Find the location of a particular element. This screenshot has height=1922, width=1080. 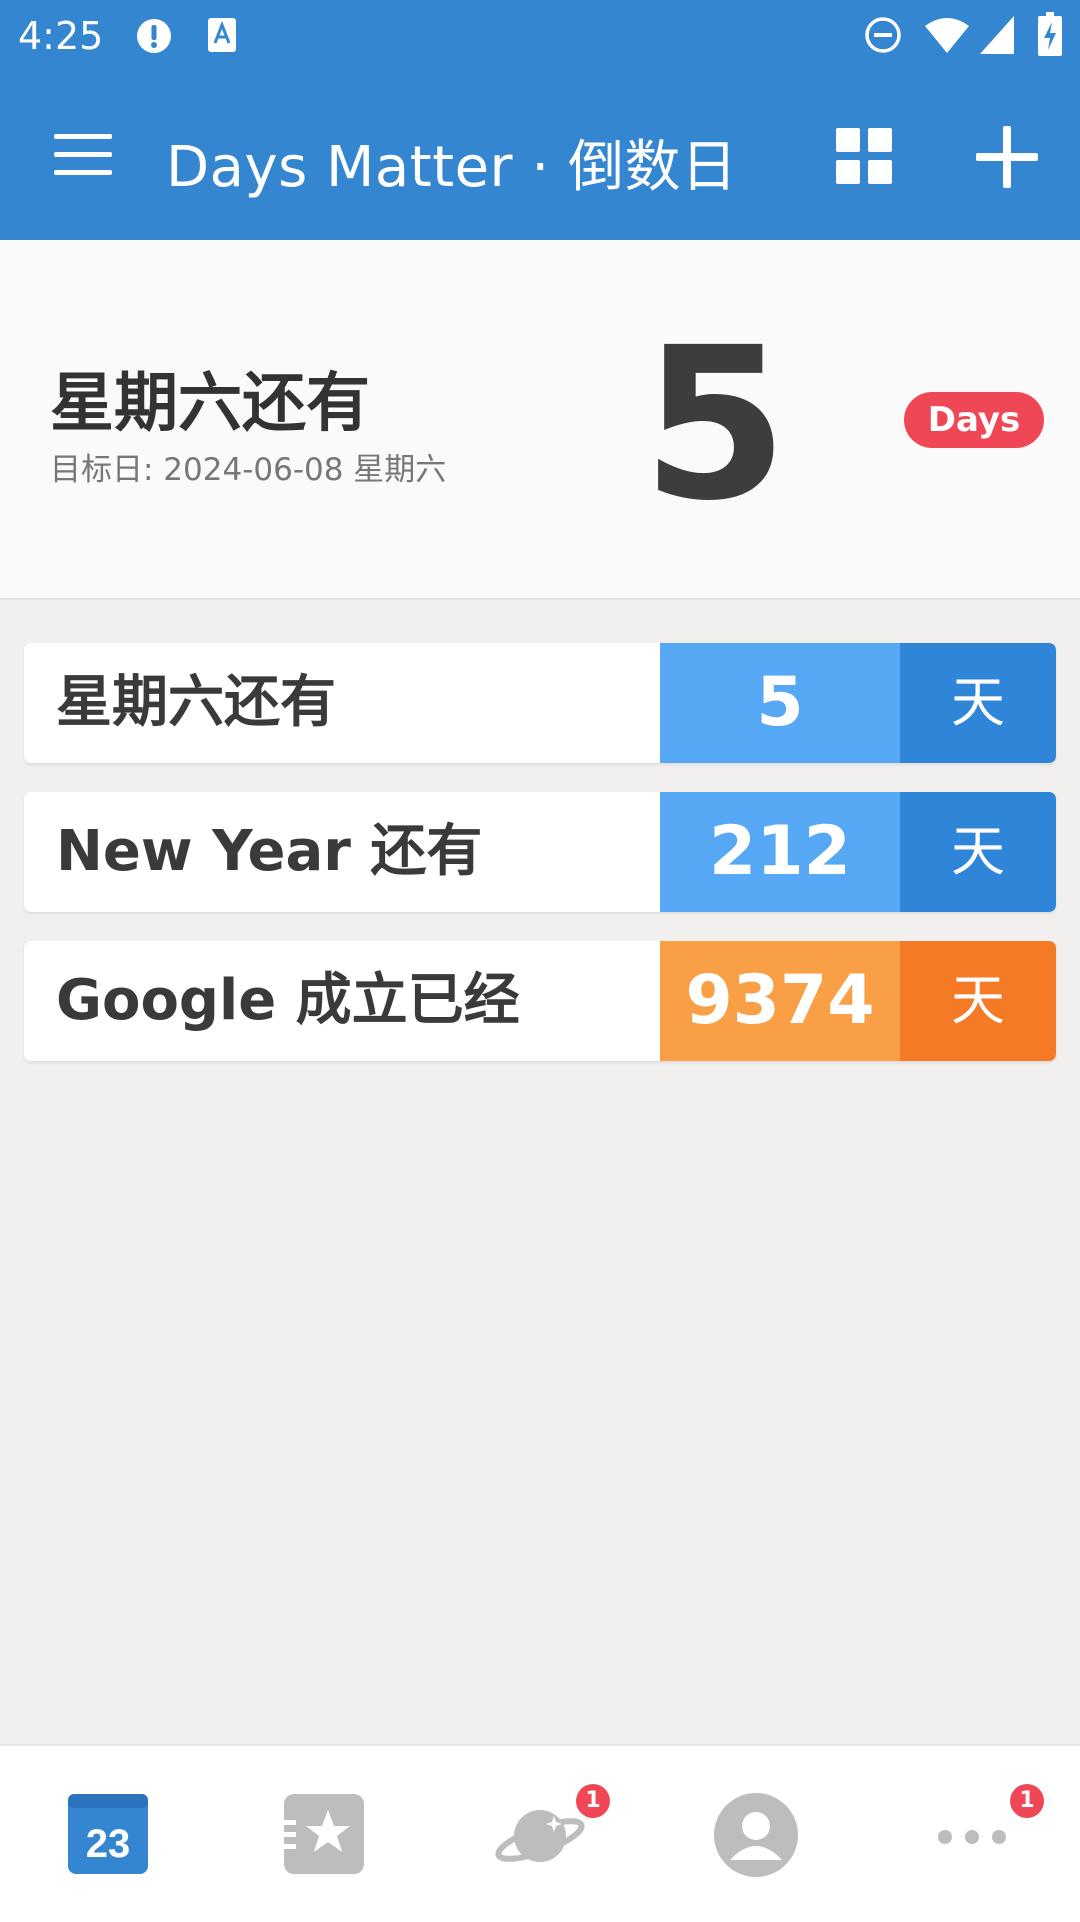

battery-charging-icon is located at coordinates (1050, 34).